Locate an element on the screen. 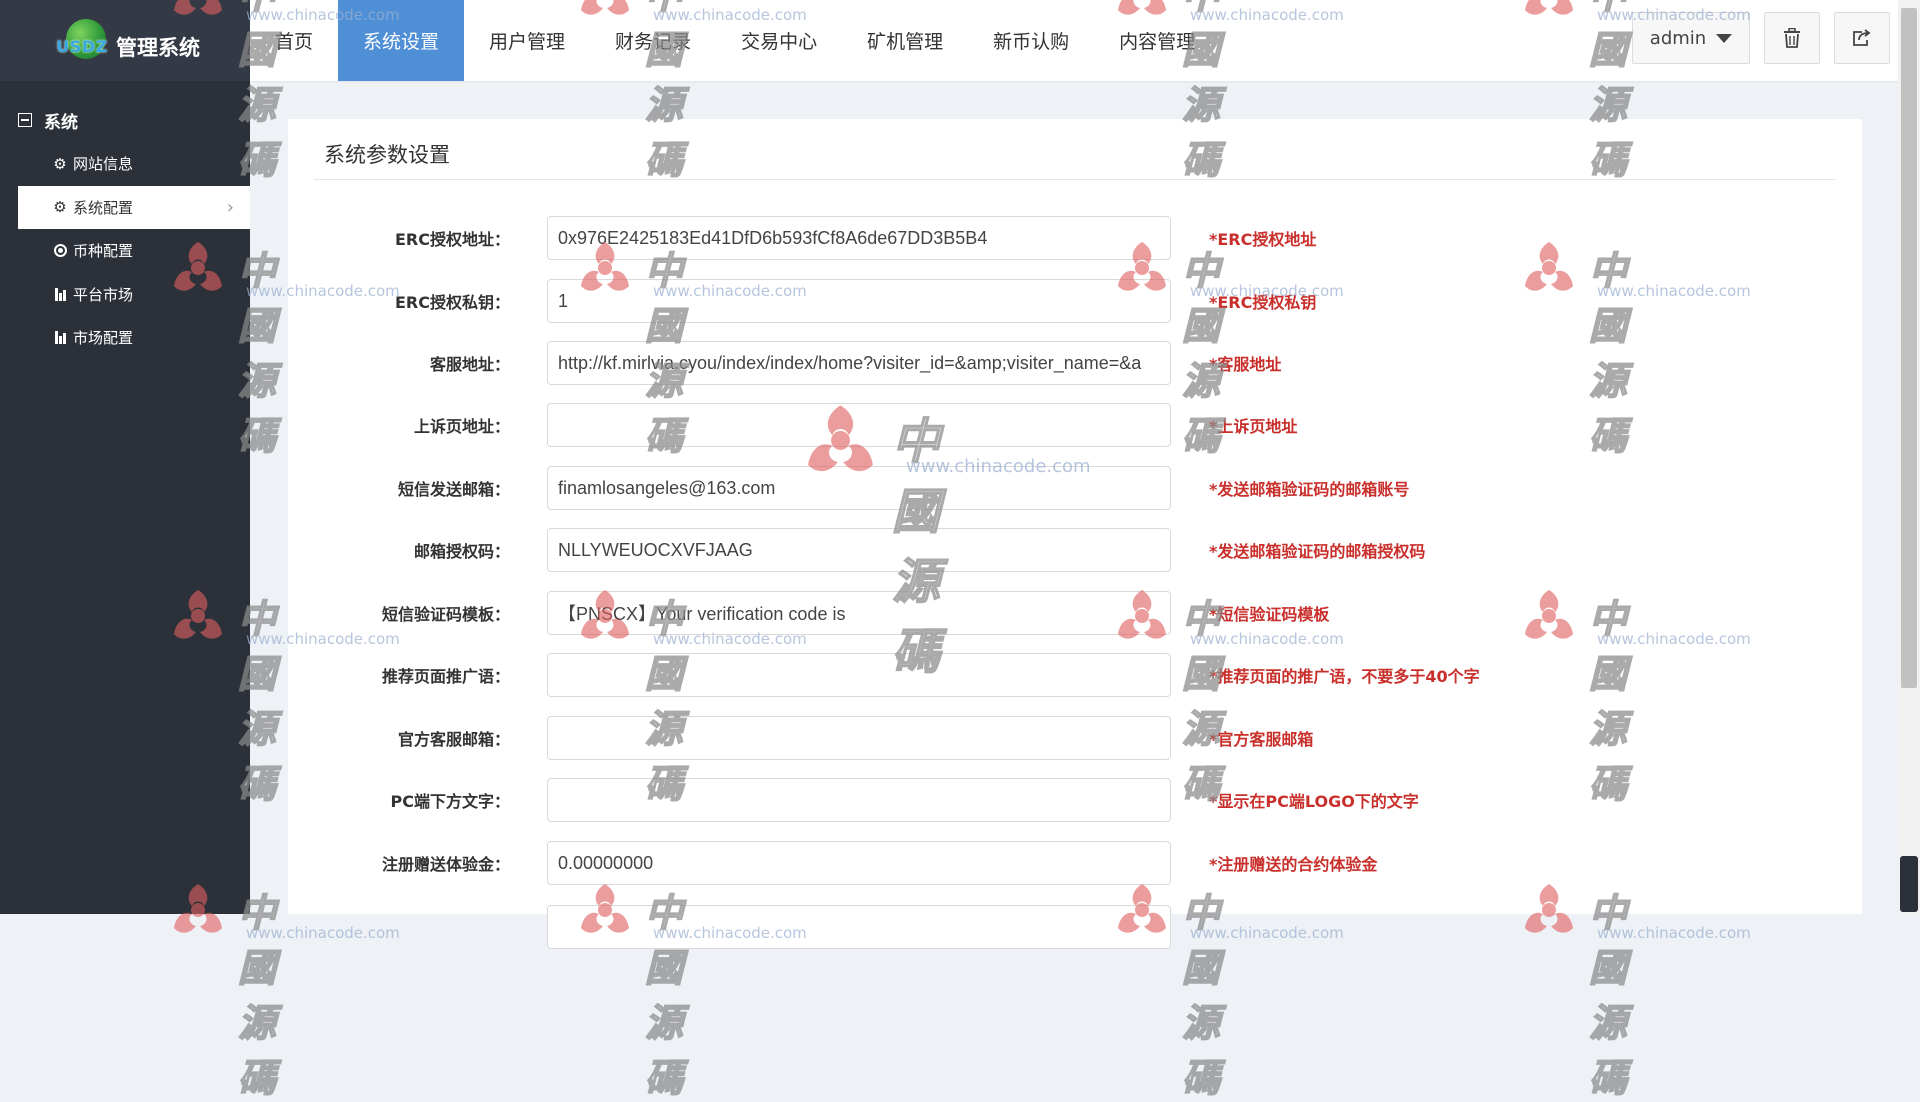 Image resolution: width=1920 pixels, height=1102 pixels. user-menu-button: admin is located at coordinates (1691, 38).